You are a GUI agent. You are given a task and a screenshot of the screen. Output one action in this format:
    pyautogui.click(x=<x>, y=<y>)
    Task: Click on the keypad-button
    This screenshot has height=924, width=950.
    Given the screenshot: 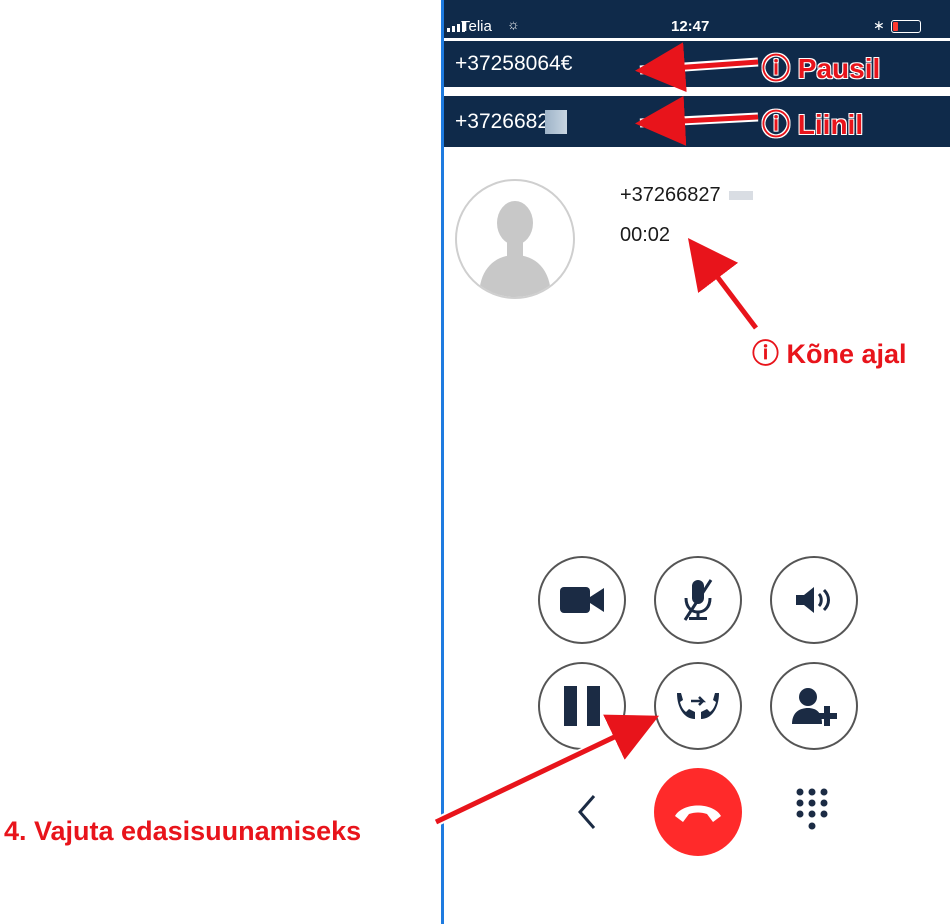 What is the action you would take?
    pyautogui.click(x=812, y=810)
    